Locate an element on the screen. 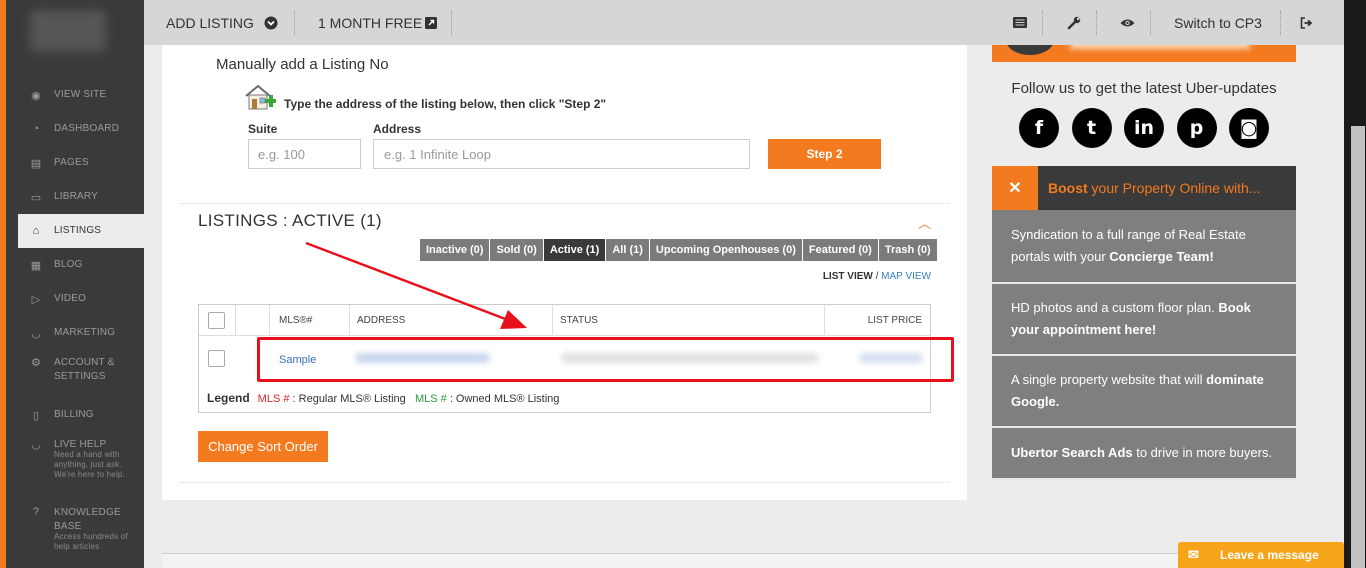 This screenshot has width=1366, height=568. logout-icon is located at coordinates (1306, 22).